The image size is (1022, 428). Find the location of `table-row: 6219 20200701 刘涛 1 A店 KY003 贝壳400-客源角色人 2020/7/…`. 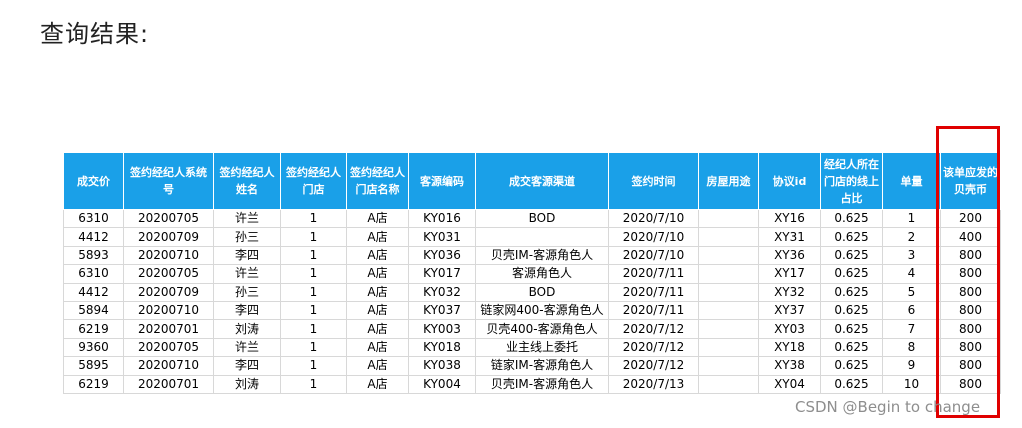

table-row: 6219 20200701 刘涛 1 A店 KY003 贝壳400-客源角色人 2020/7/… is located at coordinates (532, 329).